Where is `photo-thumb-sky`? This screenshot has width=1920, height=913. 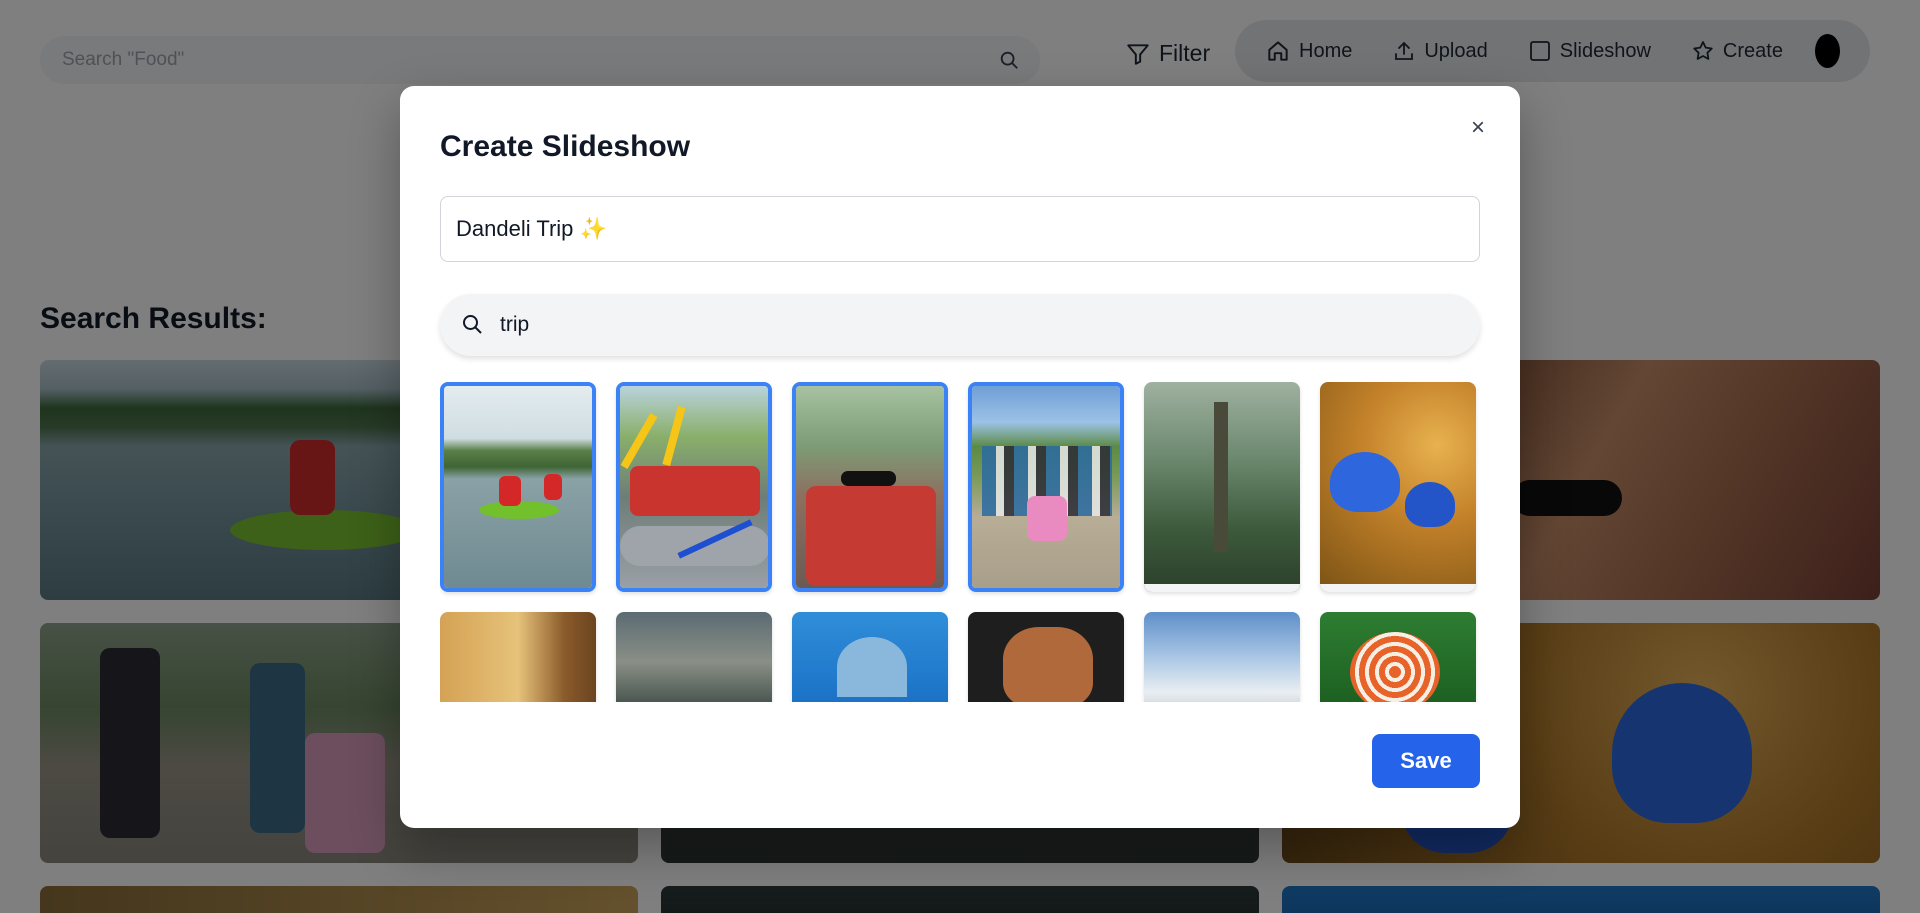
photo-thumb-sky is located at coordinates (1222, 657).